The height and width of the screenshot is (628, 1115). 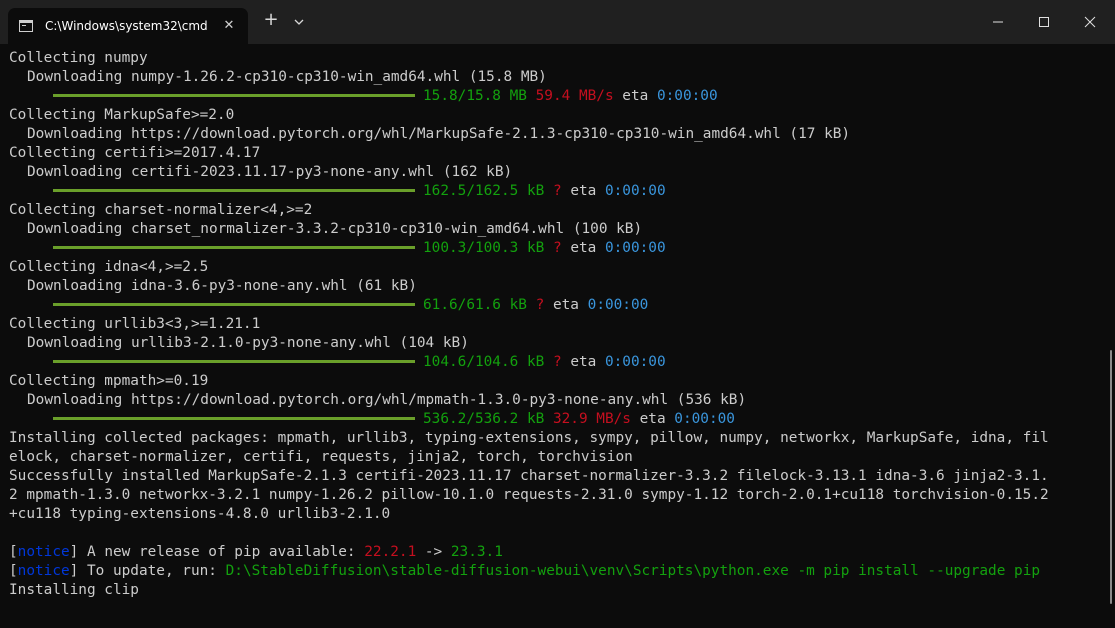 What do you see at coordinates (475, 305) in the screenshot?
I see `download-size: 61.6/61.6 kB` at bounding box center [475, 305].